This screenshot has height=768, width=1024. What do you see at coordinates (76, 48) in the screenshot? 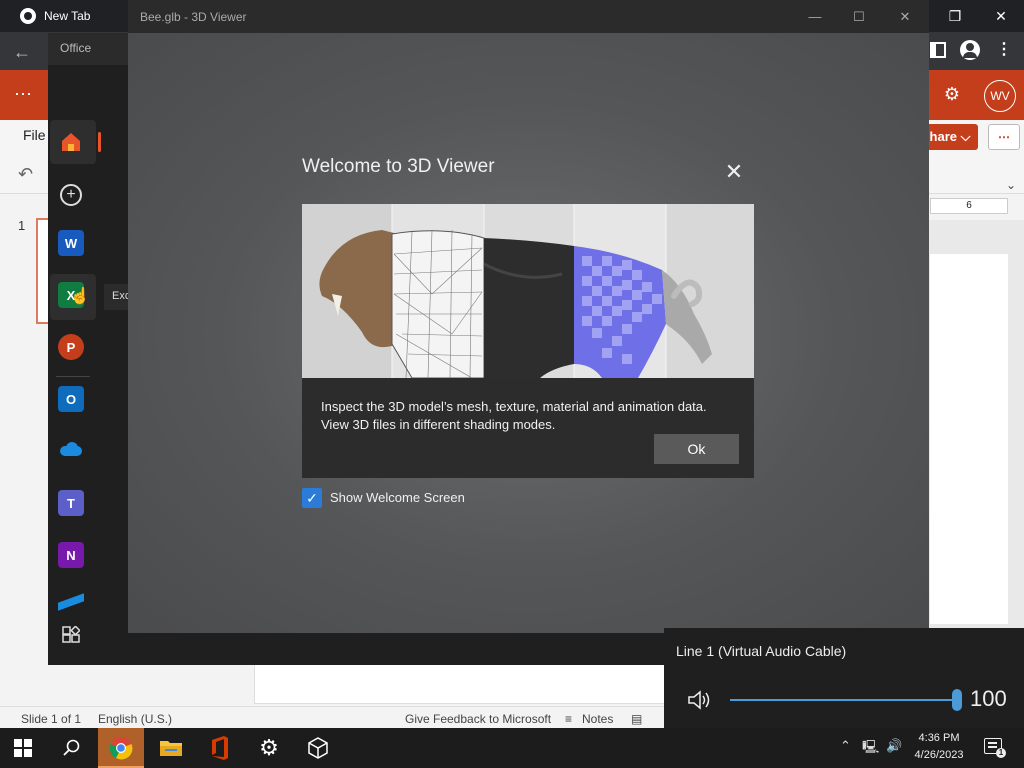
I see `launcher-title: Office` at bounding box center [76, 48].